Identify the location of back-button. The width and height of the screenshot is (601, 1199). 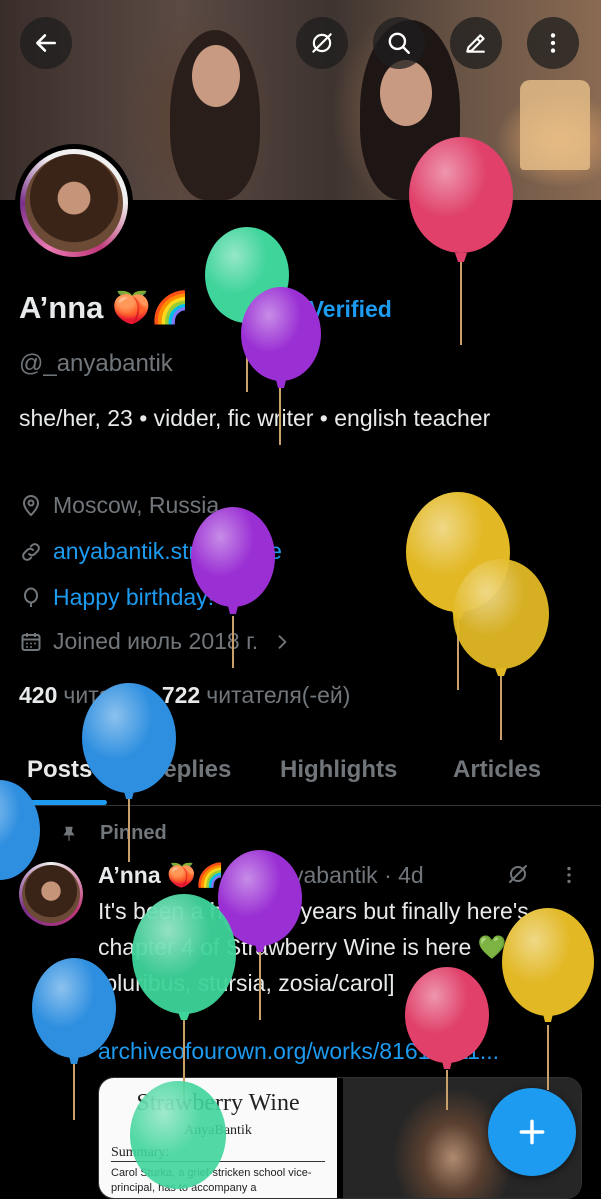
(46, 43).